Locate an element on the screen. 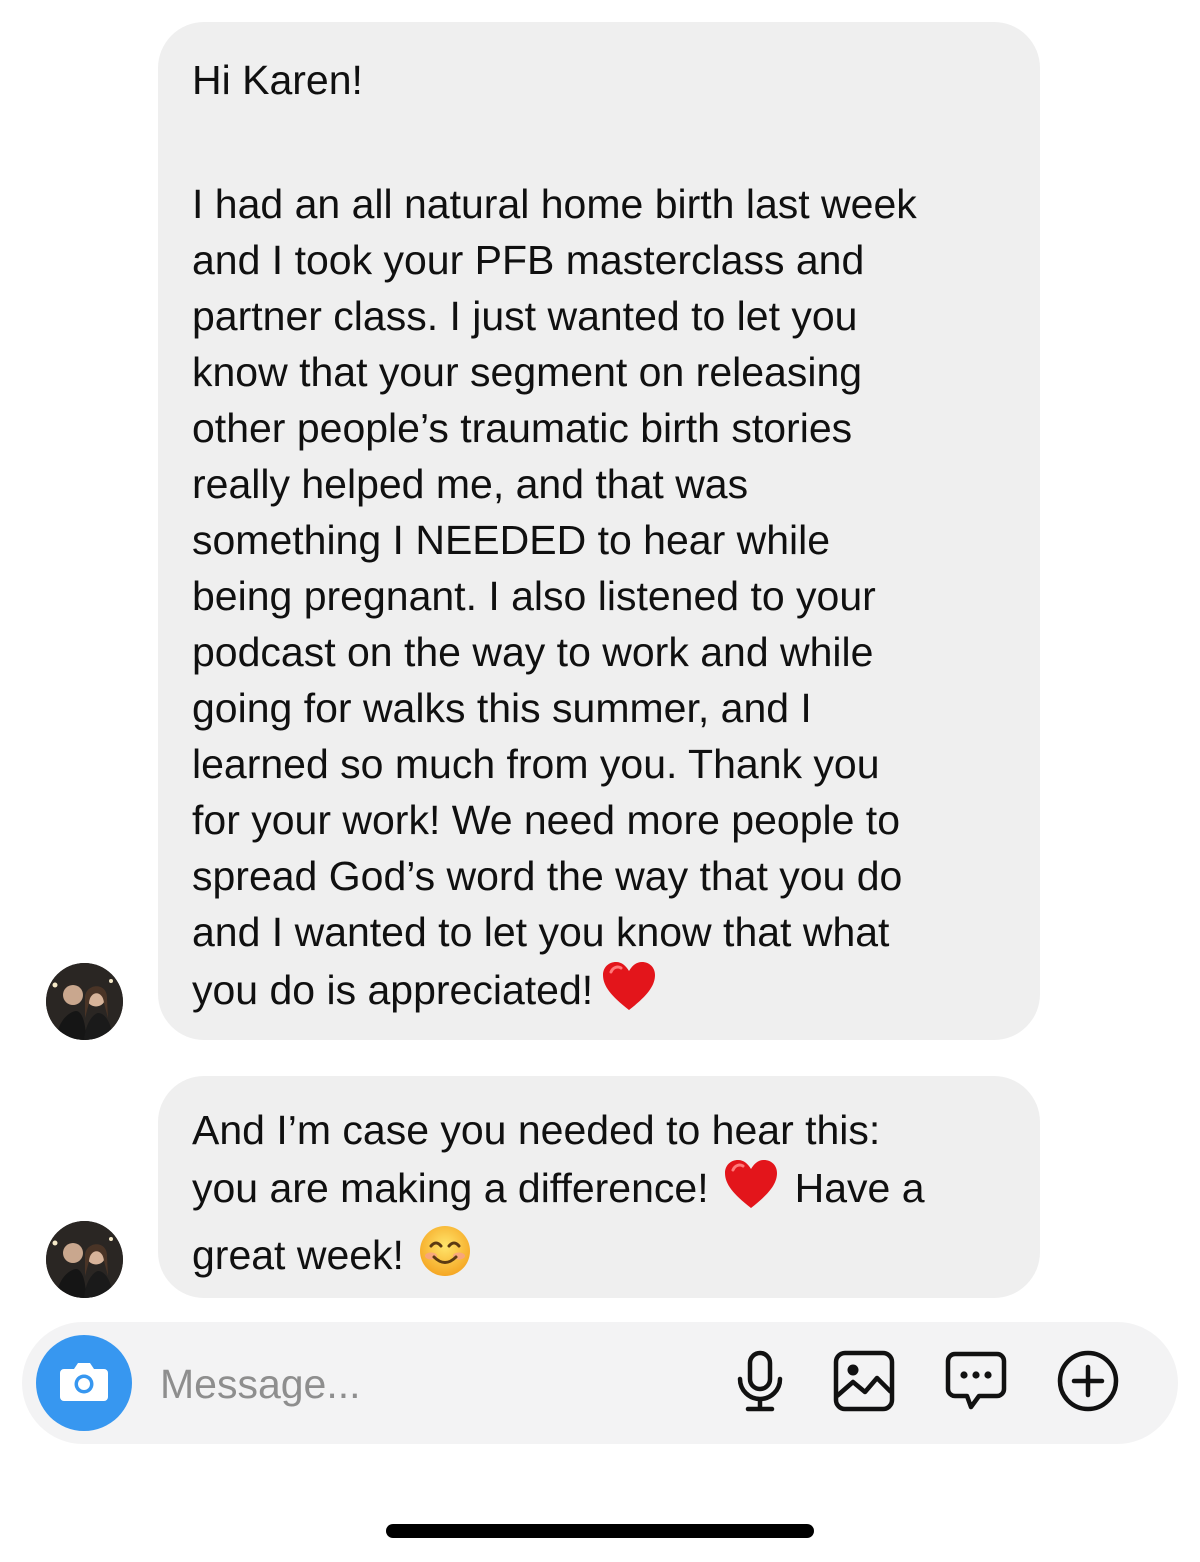 The width and height of the screenshot is (1200, 1562). message-input is located at coordinates (420, 1384).